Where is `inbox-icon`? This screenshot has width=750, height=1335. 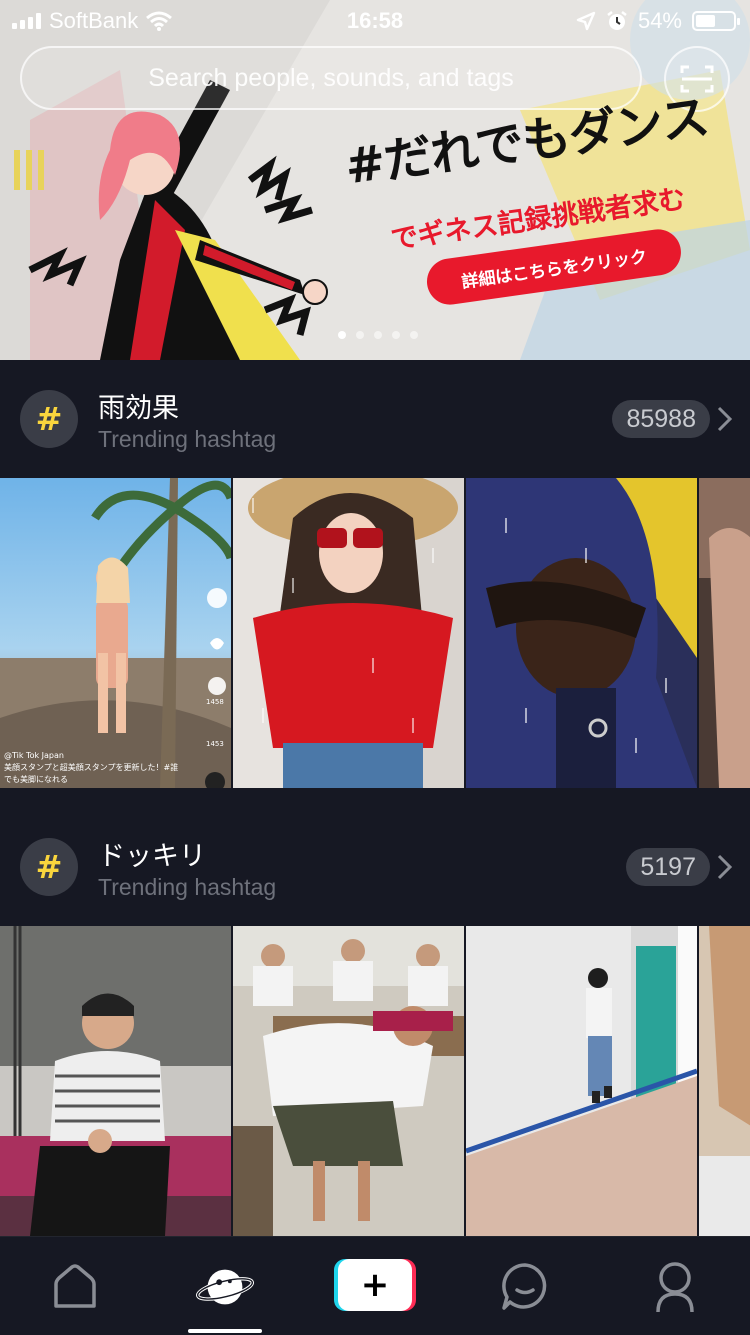
inbox-icon is located at coordinates (524, 1286).